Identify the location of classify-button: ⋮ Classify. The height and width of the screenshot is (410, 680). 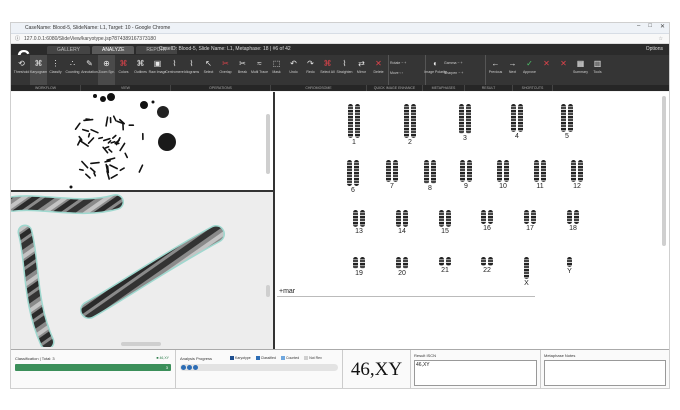
(55, 70).